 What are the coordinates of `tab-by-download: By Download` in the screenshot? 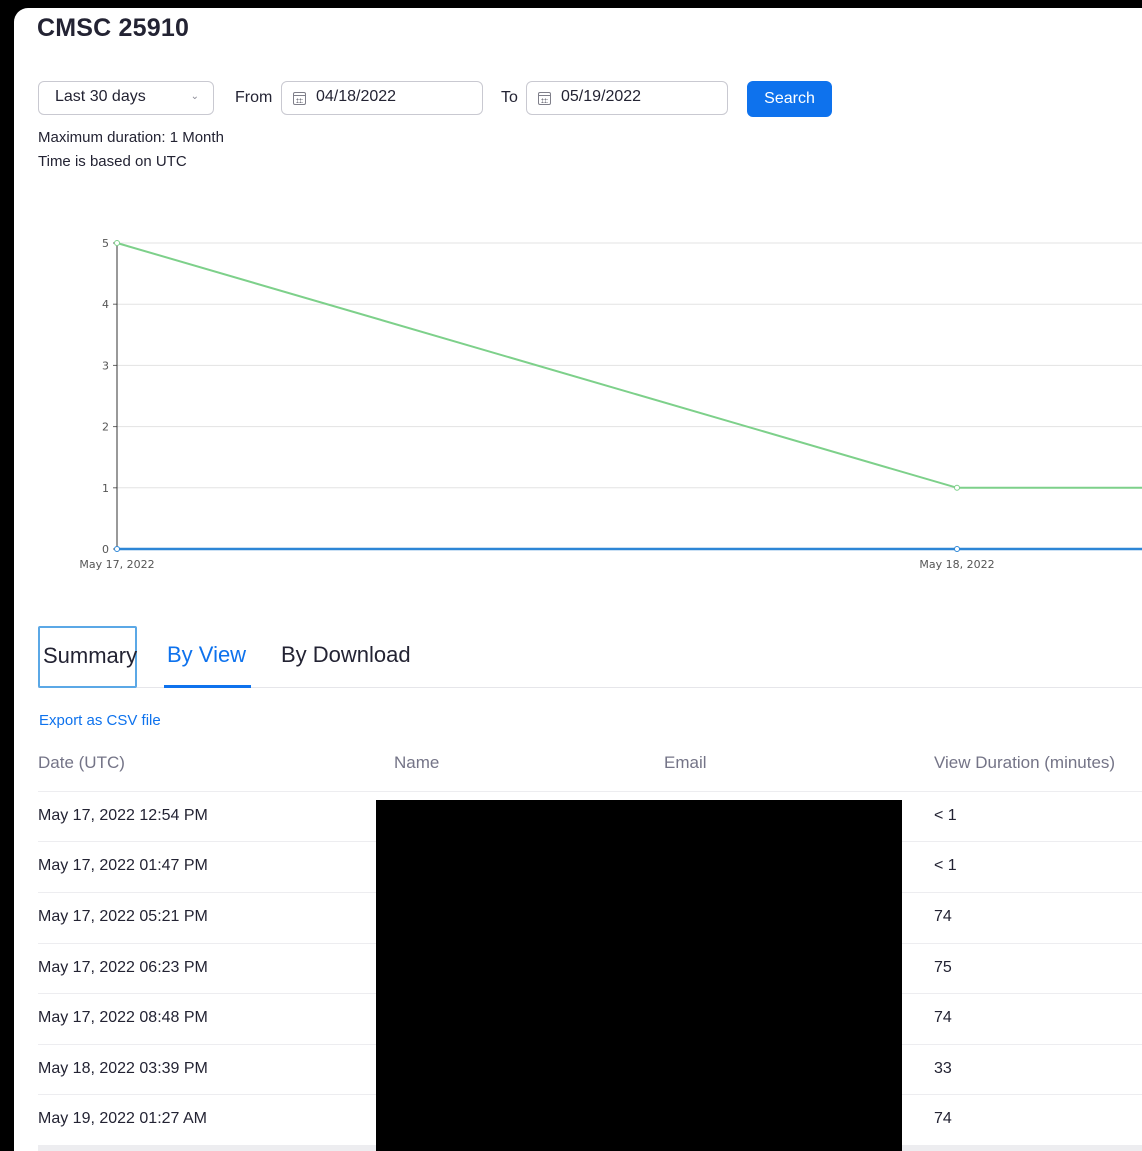 It's located at (346, 655).